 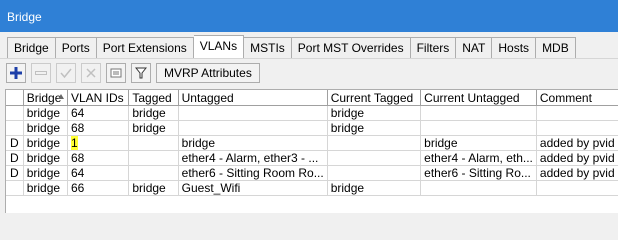 I want to click on tab-nat: NAT, so click(x=474, y=48).